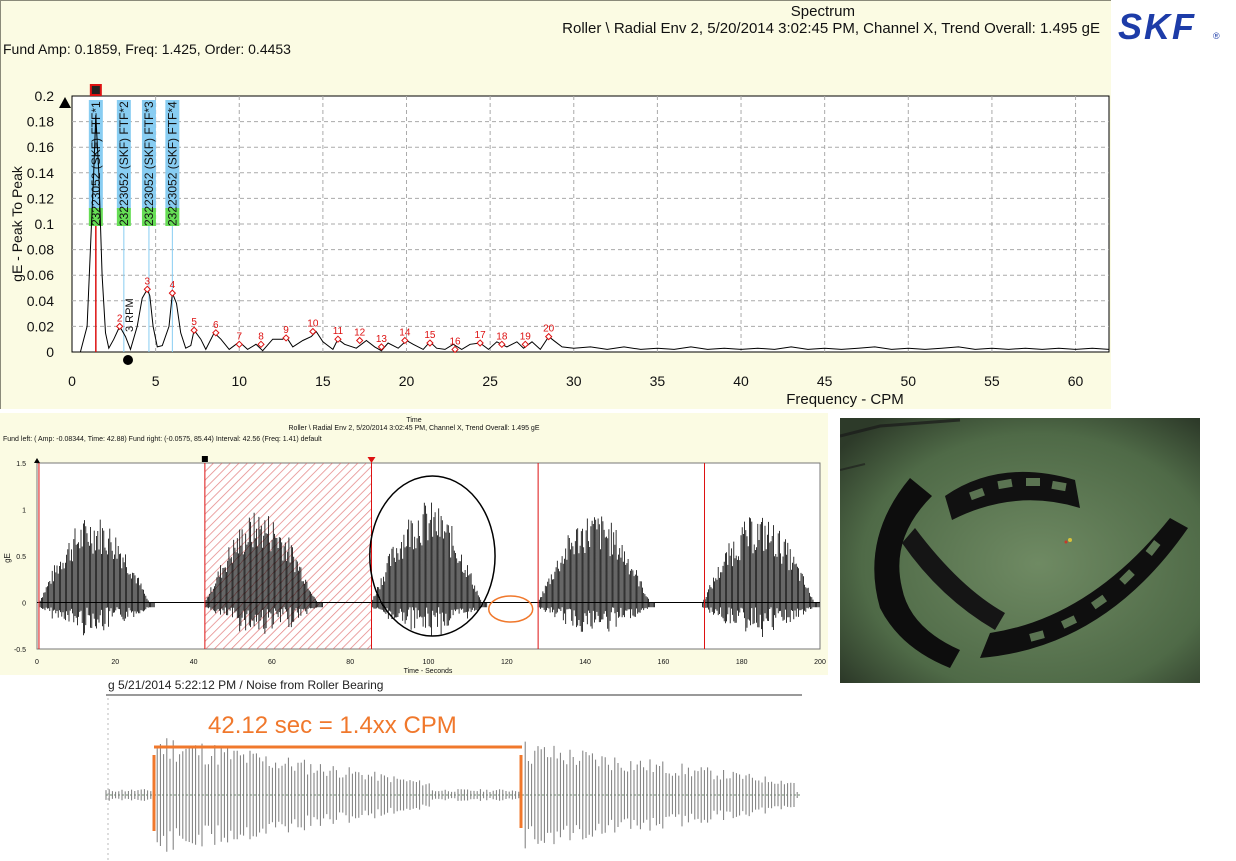 This screenshot has width=1236, height=861. I want to click on time-cursor-marker-red, so click(371, 460).